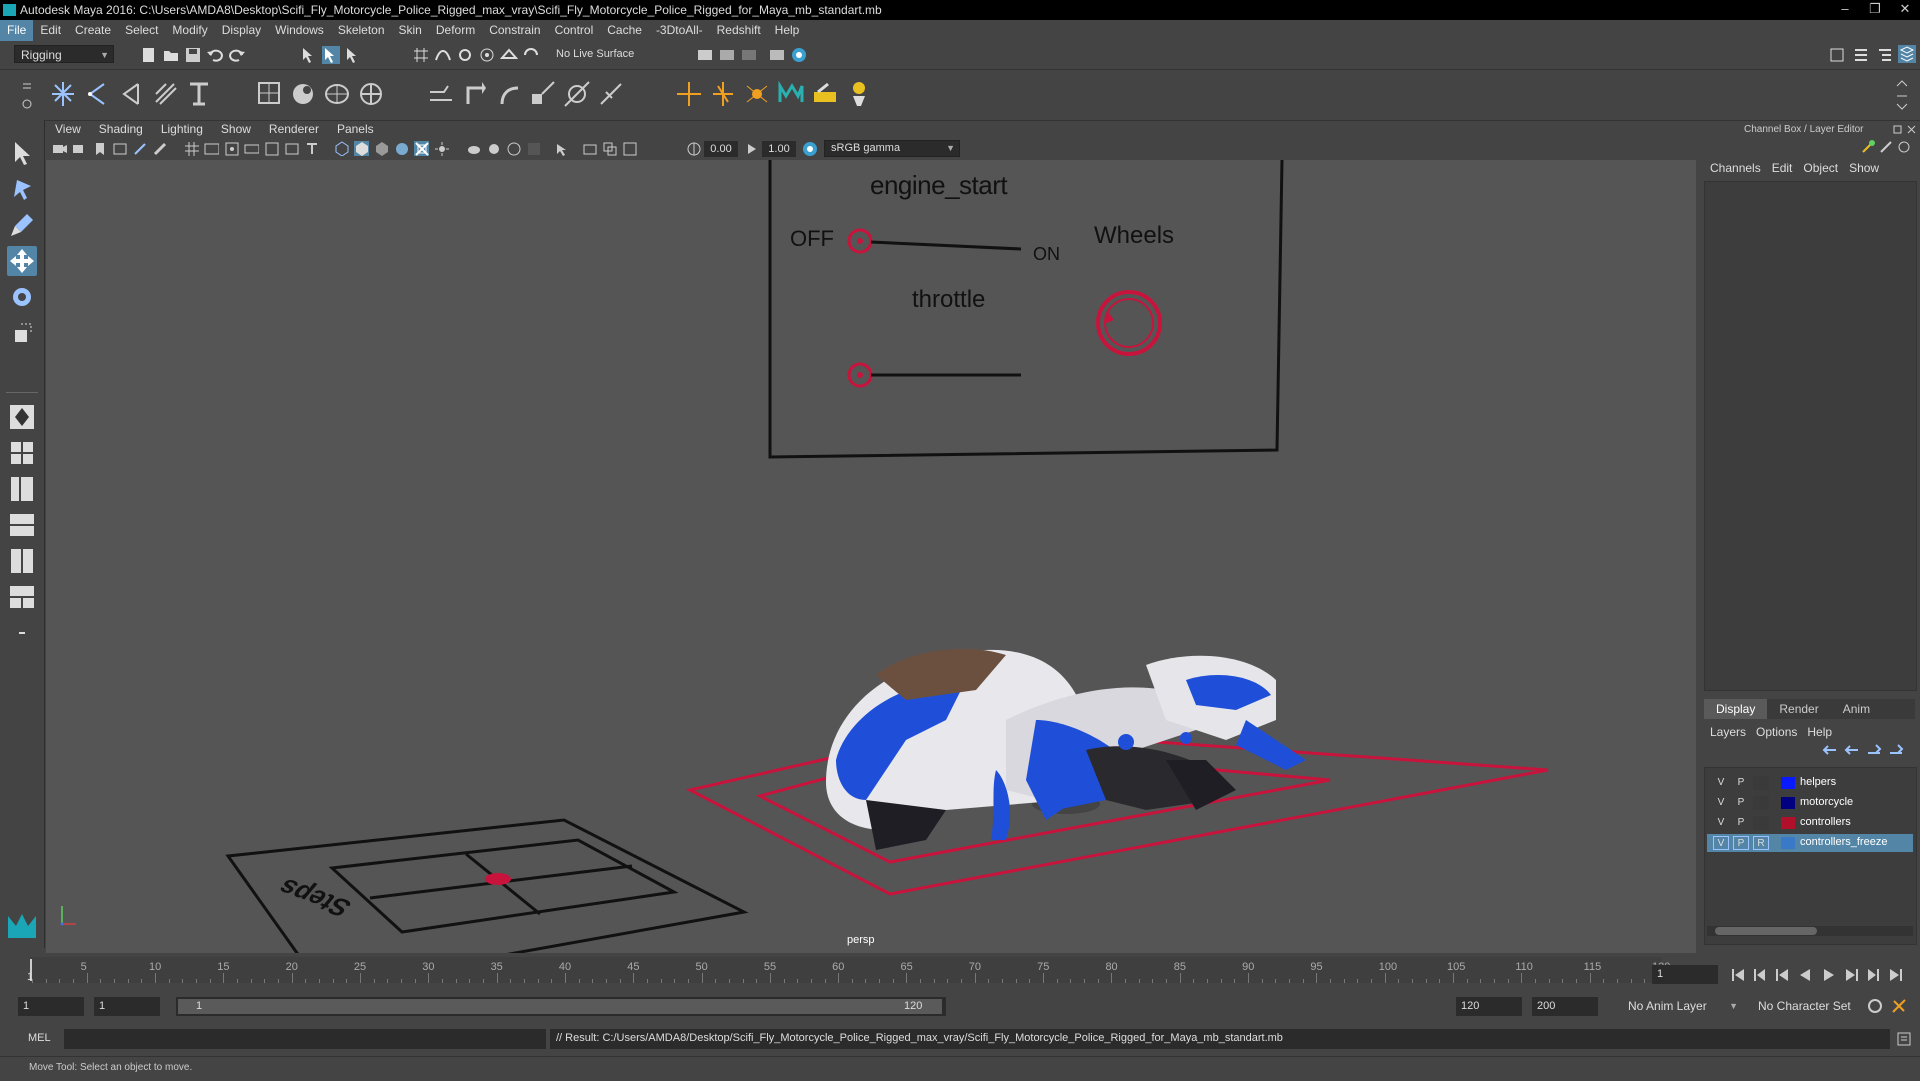 The width and height of the screenshot is (1920, 1081). What do you see at coordinates (705, 55) in the screenshot?
I see `render-frame-icon` at bounding box center [705, 55].